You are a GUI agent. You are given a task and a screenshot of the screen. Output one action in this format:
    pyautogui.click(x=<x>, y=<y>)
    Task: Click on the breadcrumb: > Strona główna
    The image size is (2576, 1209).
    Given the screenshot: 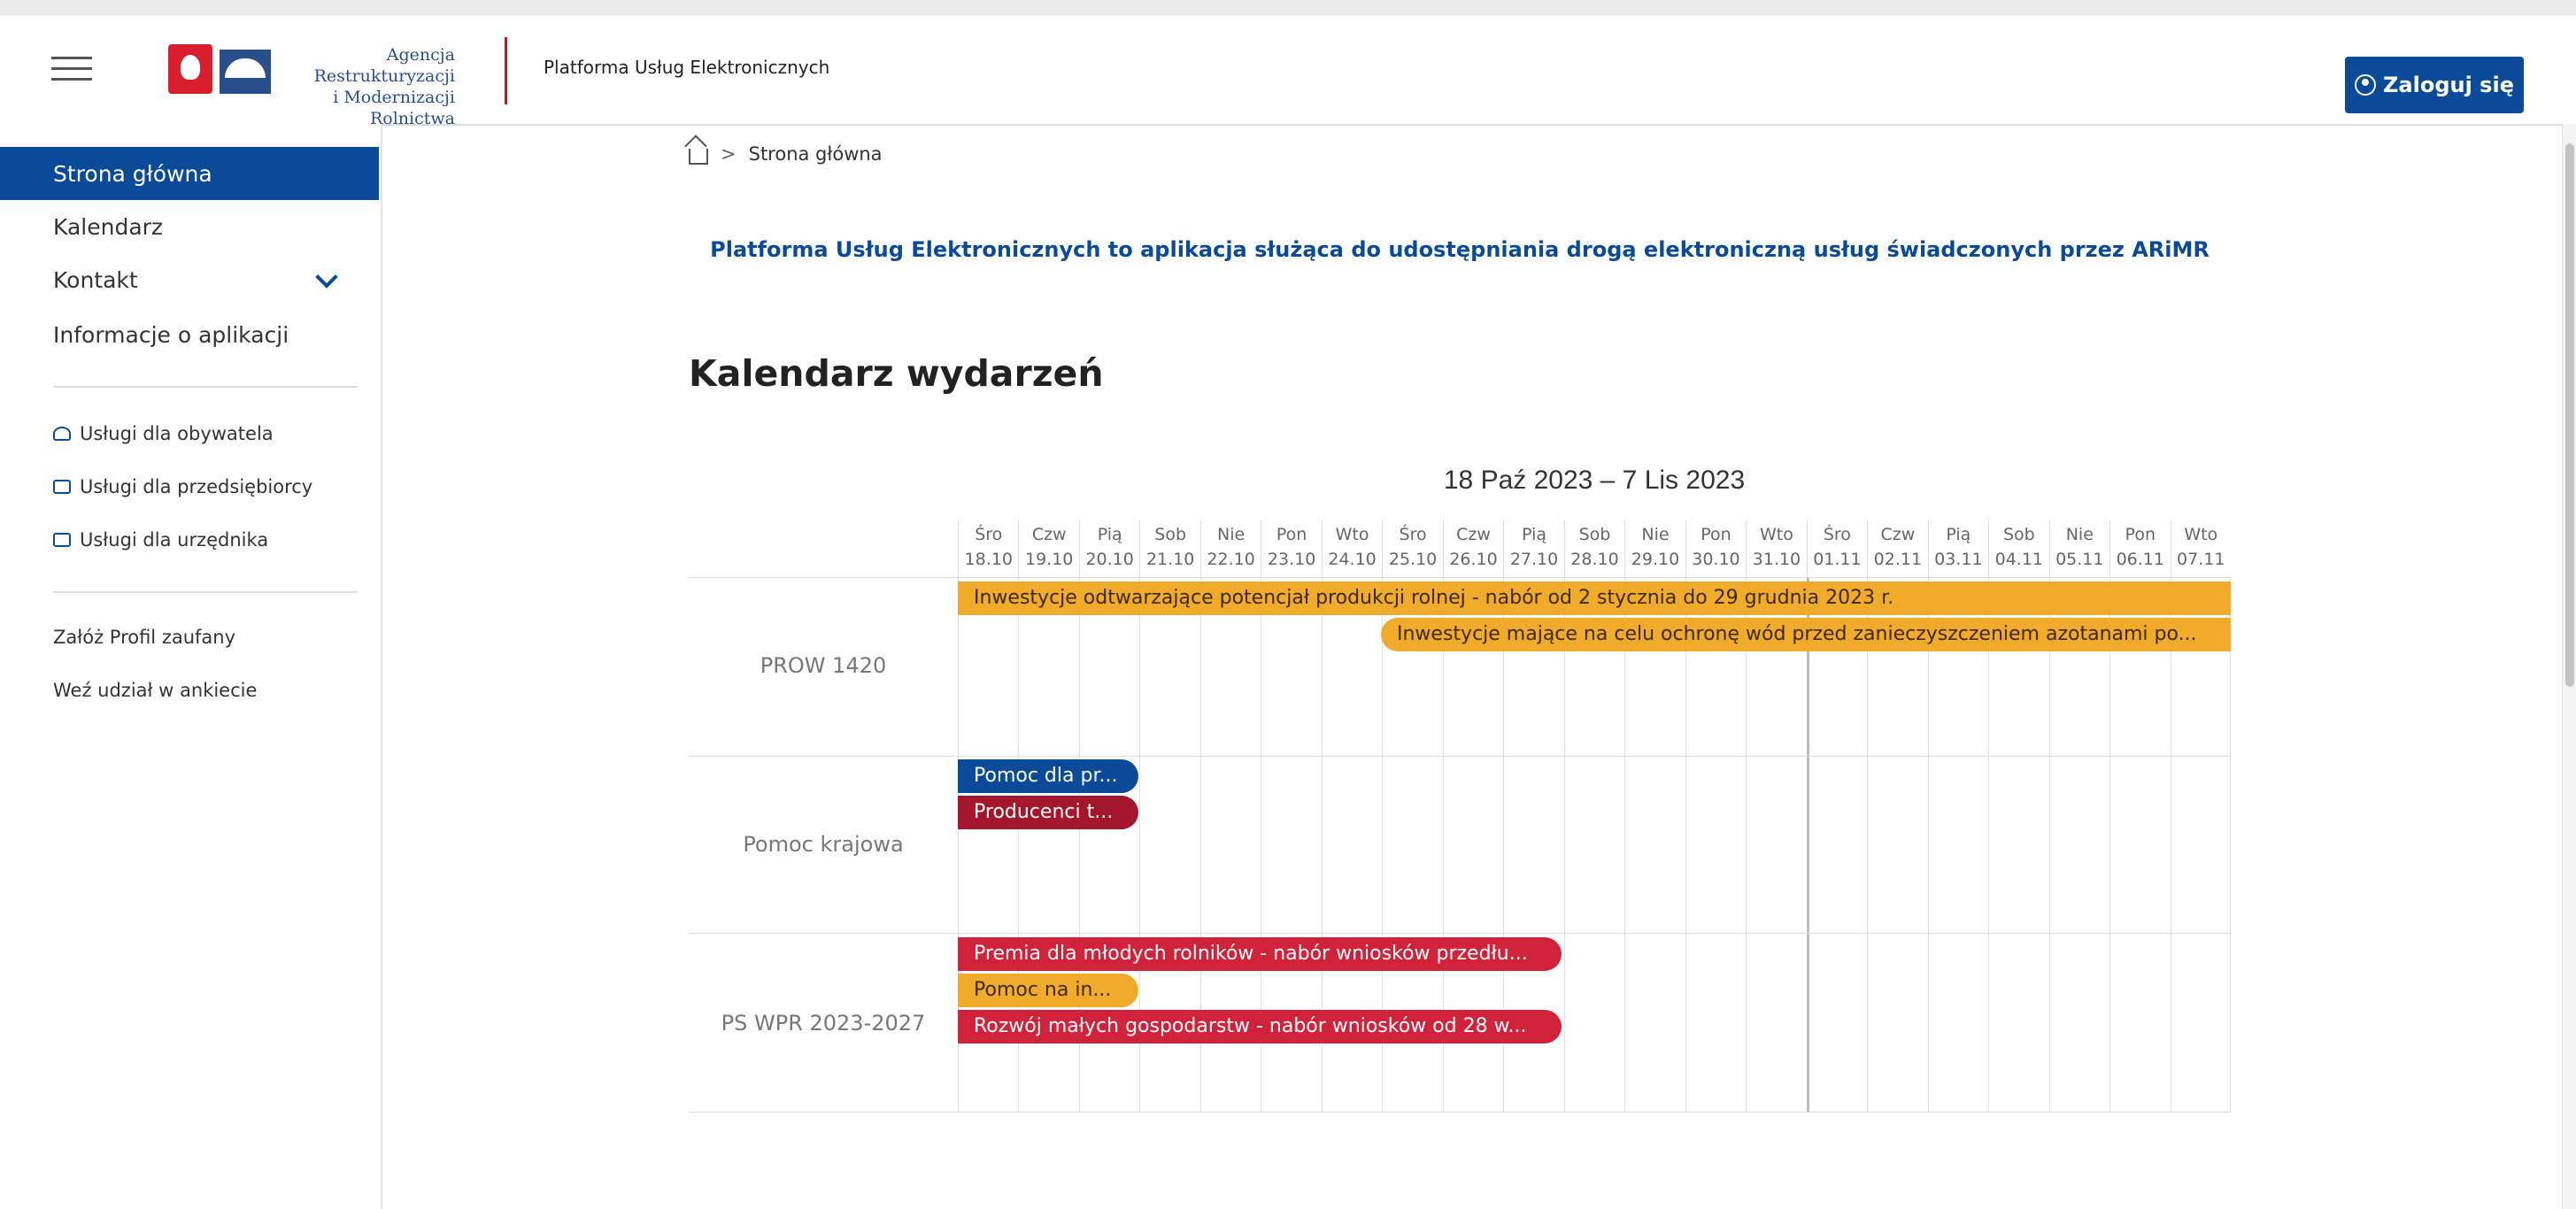 What is the action you would take?
    pyautogui.click(x=786, y=154)
    